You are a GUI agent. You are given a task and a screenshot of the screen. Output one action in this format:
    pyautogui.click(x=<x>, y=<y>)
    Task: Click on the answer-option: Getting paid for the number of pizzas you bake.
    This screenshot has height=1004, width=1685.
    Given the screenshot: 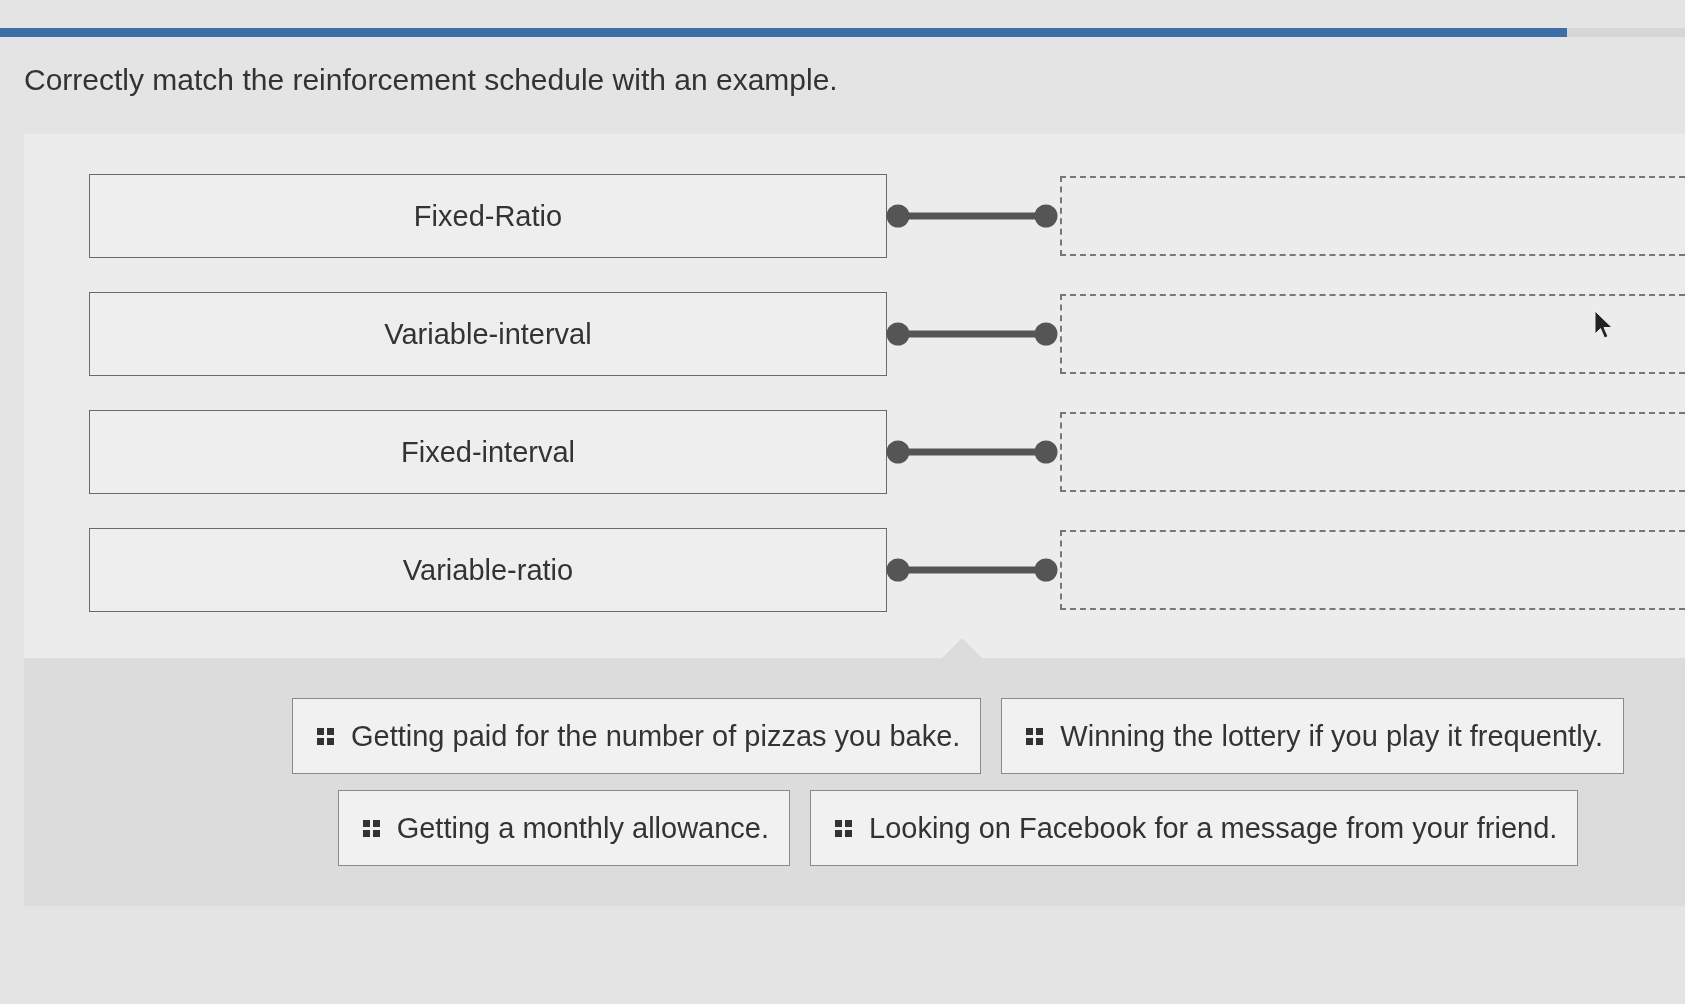 What is the action you would take?
    pyautogui.click(x=636, y=736)
    